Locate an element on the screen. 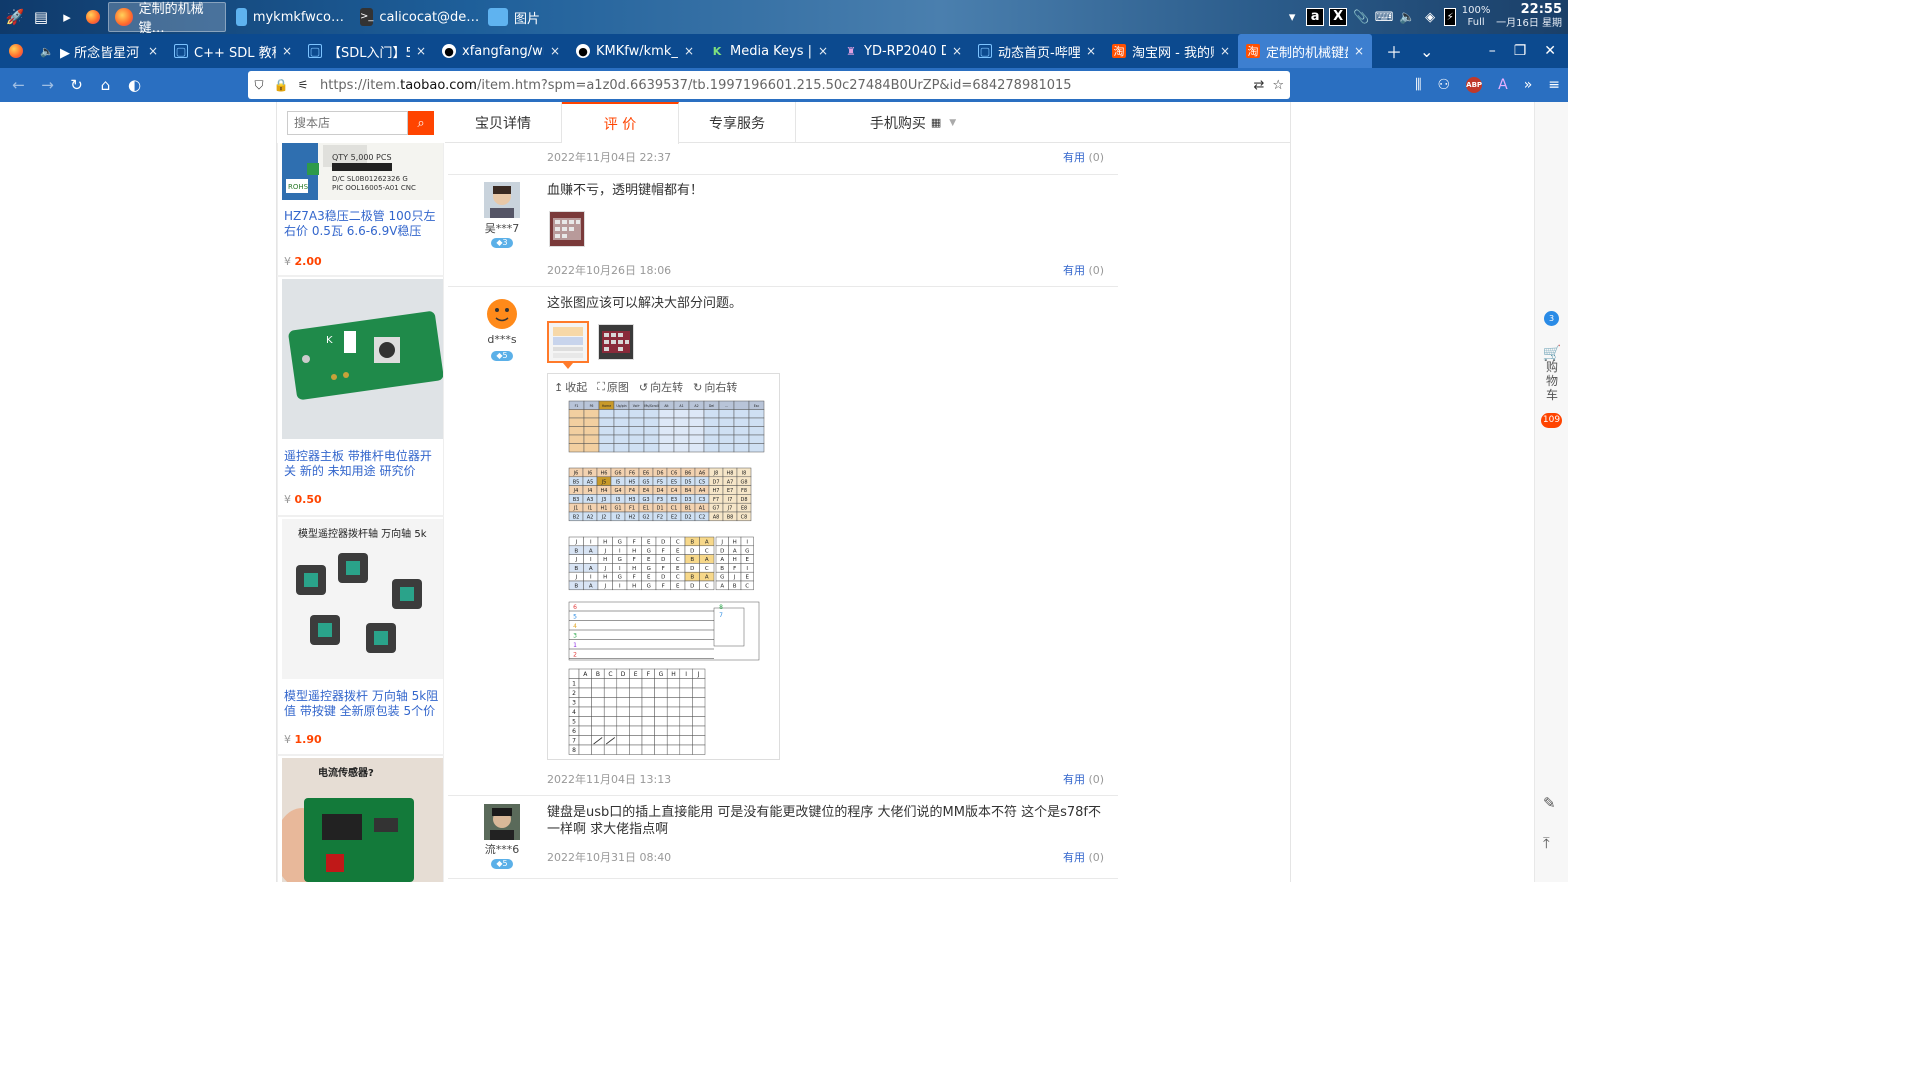 This screenshot has width=1920, height=1080. keyboard-icon: ⌨ is located at coordinates (1384, 17).